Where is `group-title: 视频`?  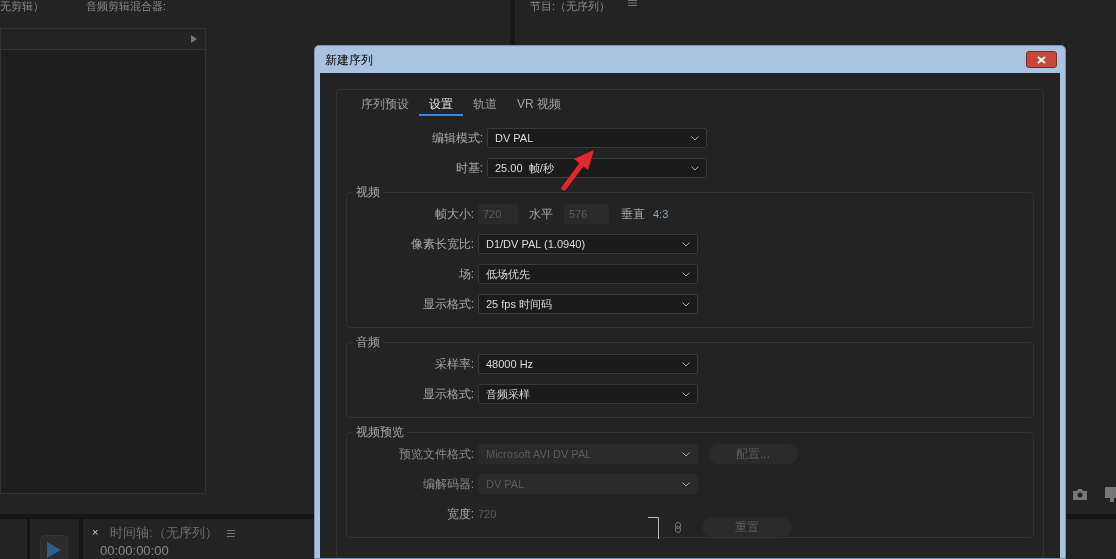 group-title: 视频 is located at coordinates (368, 192).